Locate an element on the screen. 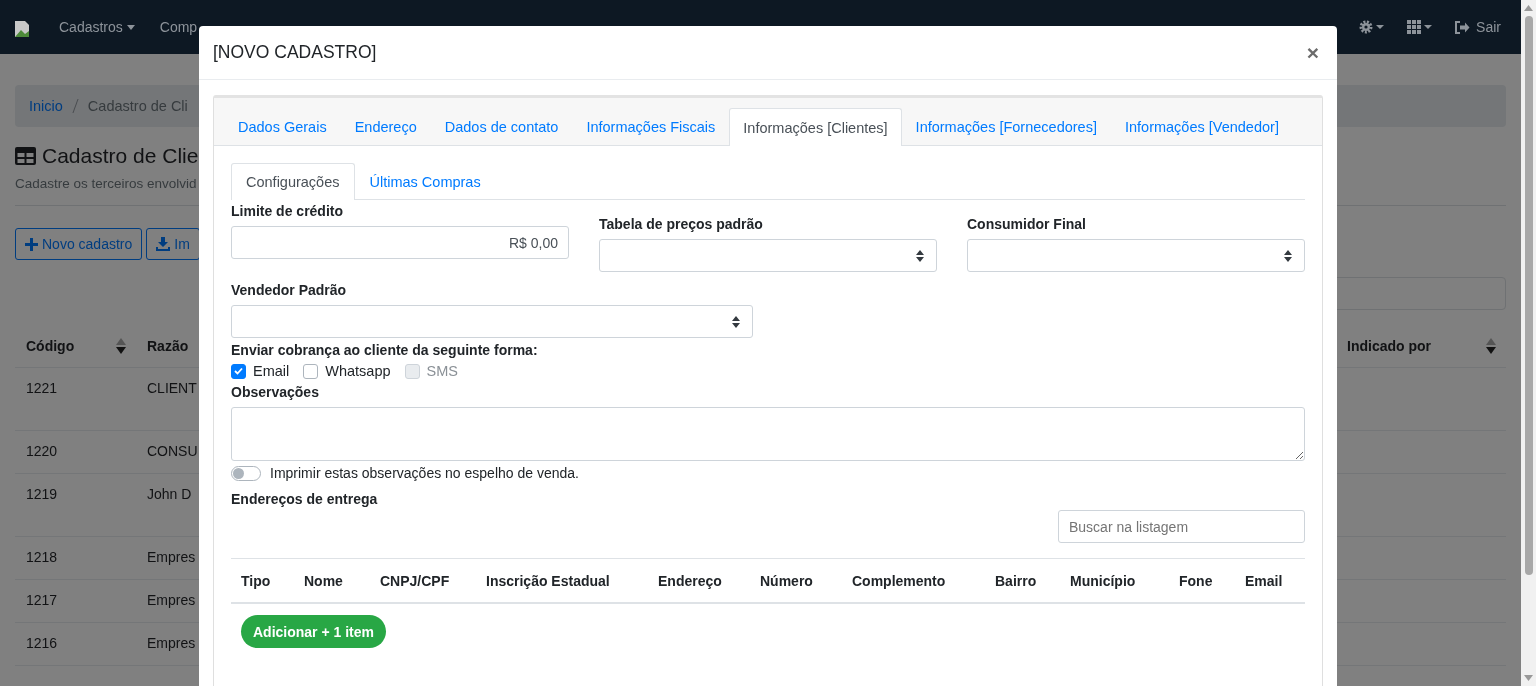 This screenshot has width=1536, height=686. tab: Informações Fiscais is located at coordinates (651, 126).